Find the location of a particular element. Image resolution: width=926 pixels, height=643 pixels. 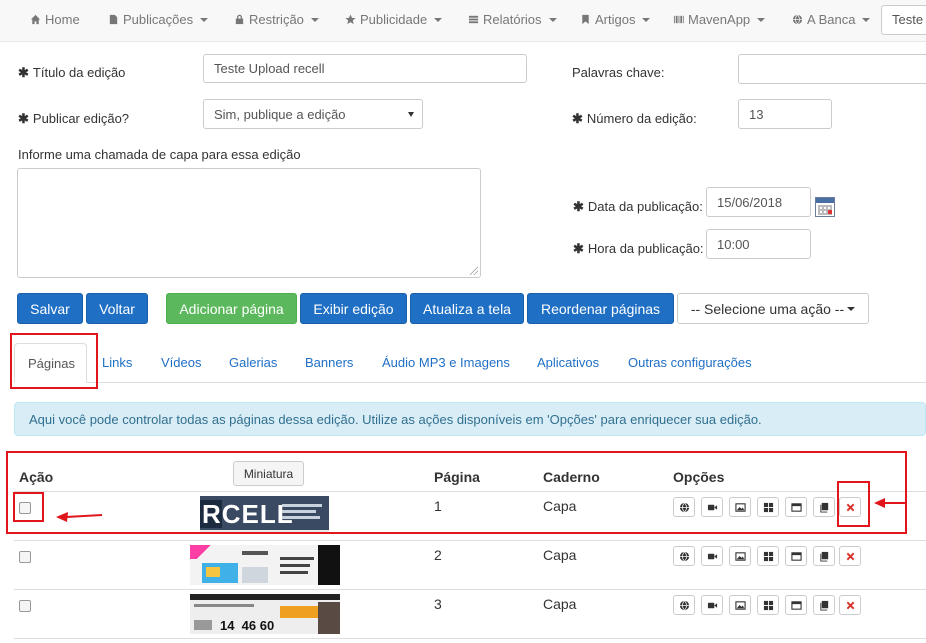

page-number: 2 is located at coordinates (438, 555).